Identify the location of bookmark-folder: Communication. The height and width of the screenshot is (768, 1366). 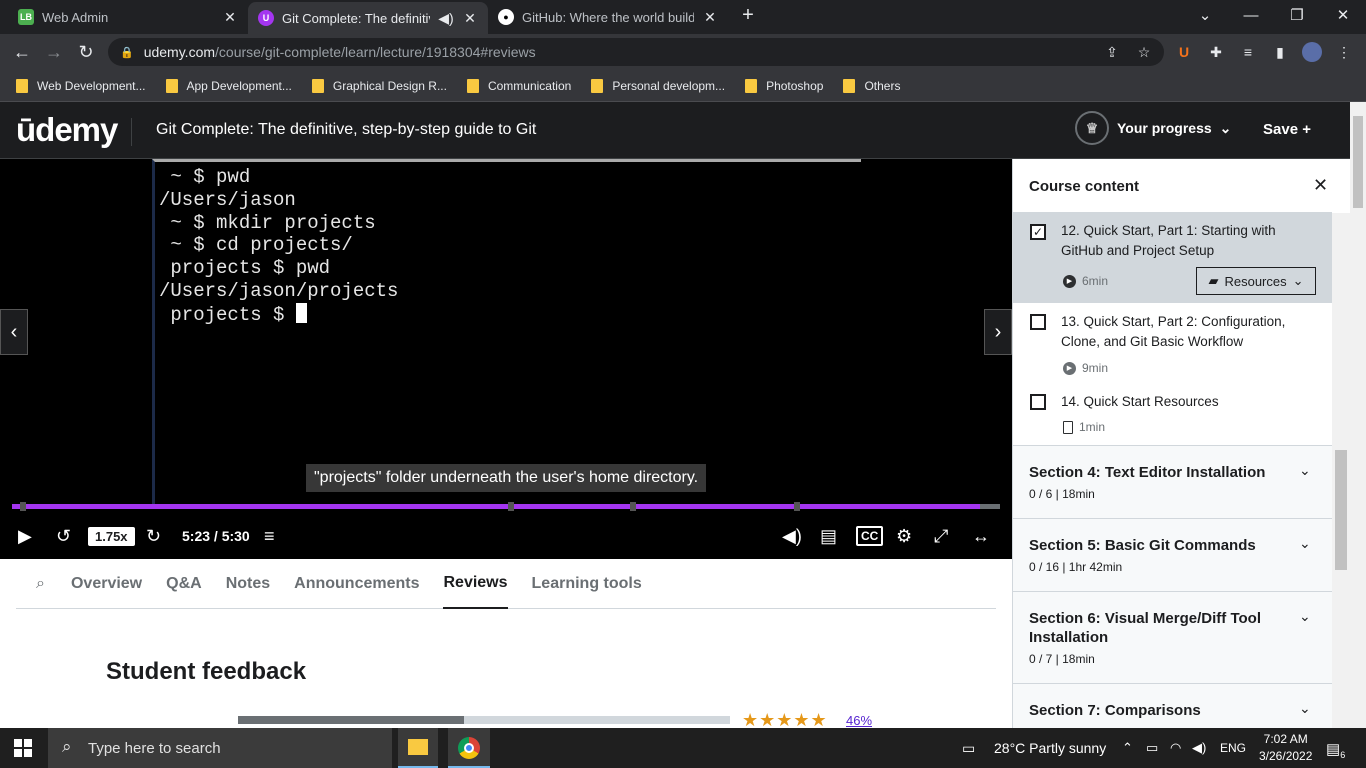
(518, 85).